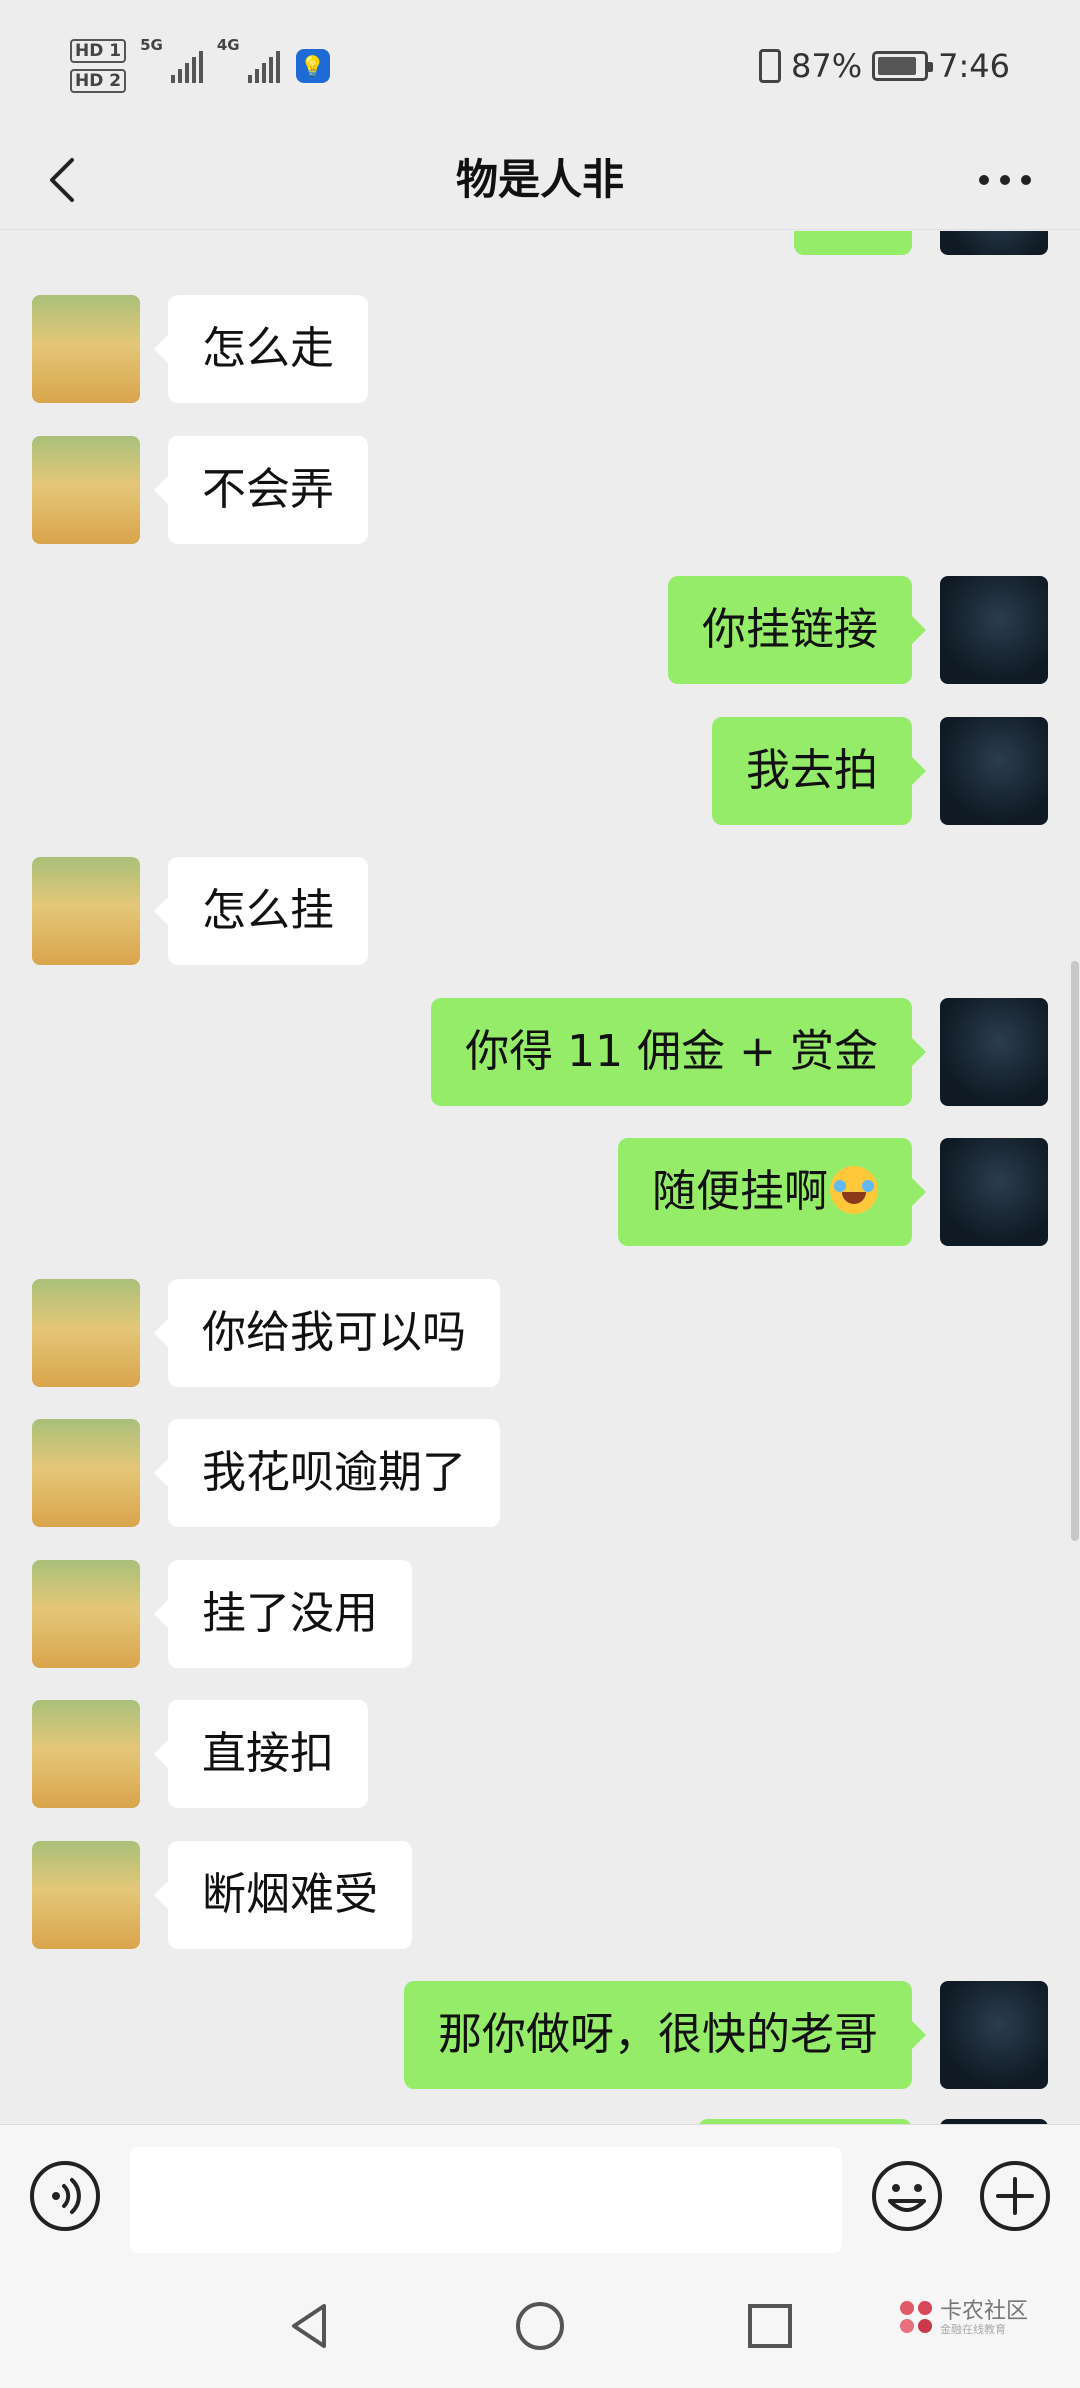 This screenshot has height=2388, width=1080. I want to click on clock: 7:46, so click(974, 66).